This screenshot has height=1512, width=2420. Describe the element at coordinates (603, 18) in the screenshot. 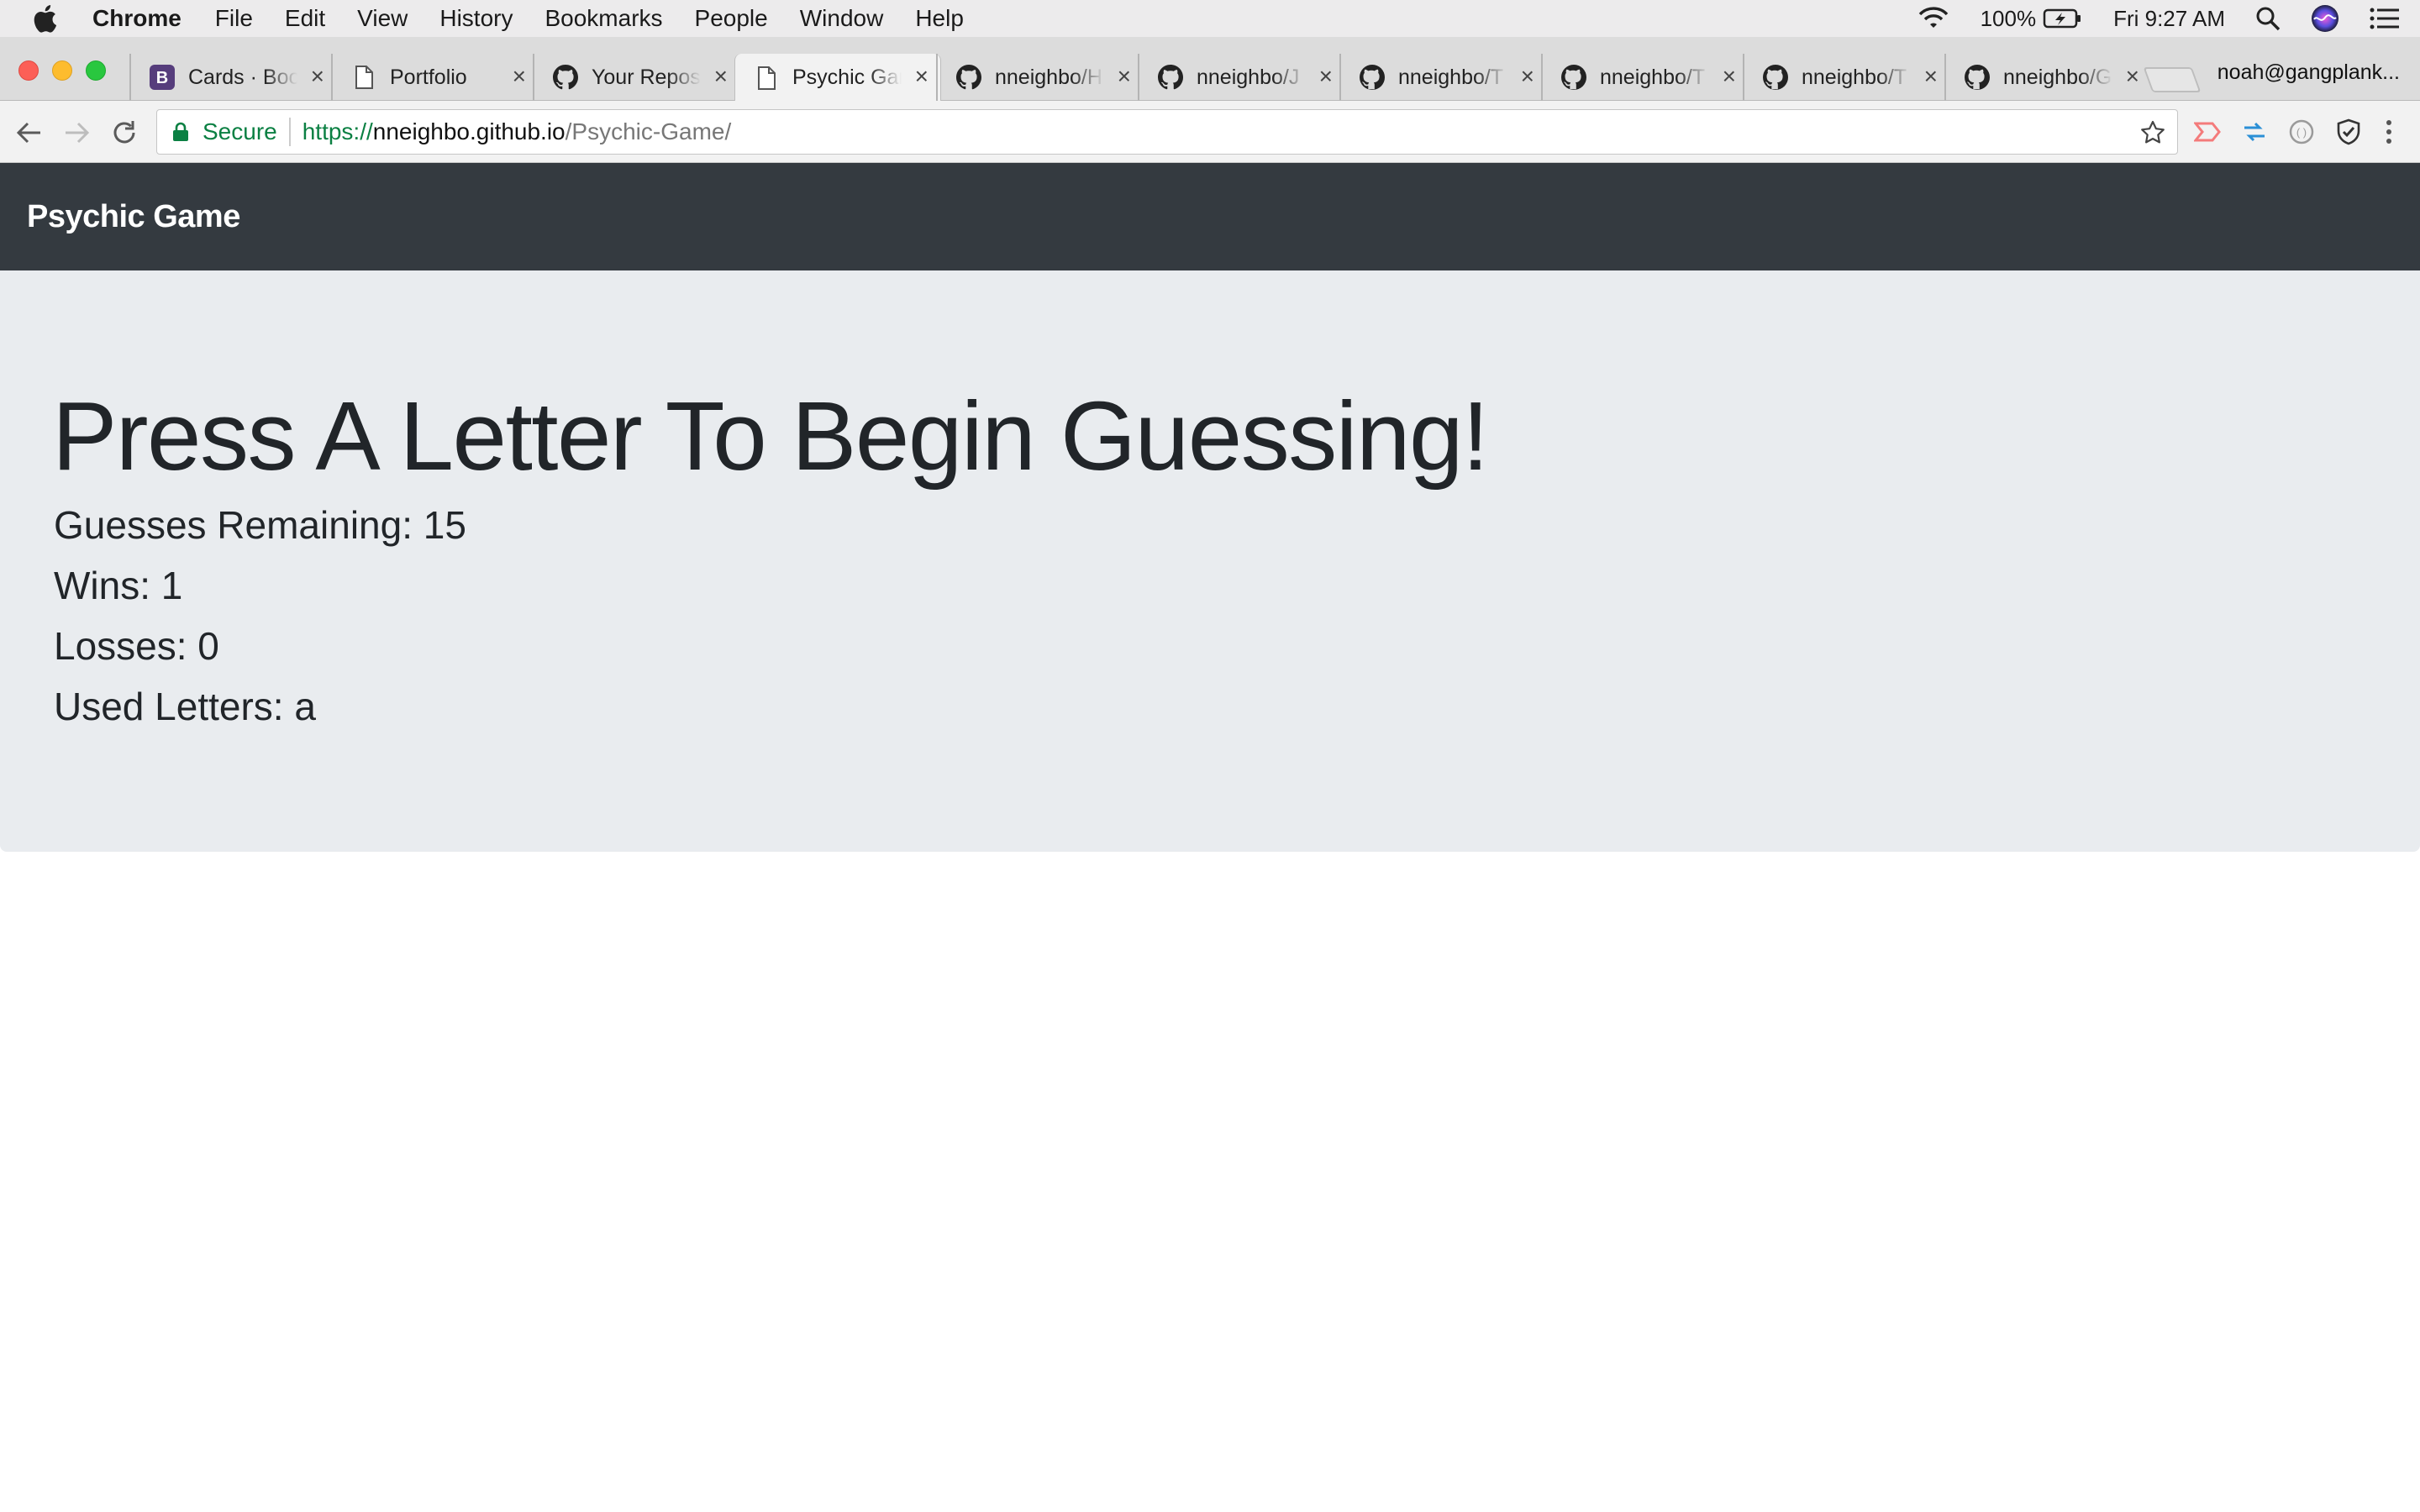

I see `menu-bookmarks: Bookmarks` at that location.